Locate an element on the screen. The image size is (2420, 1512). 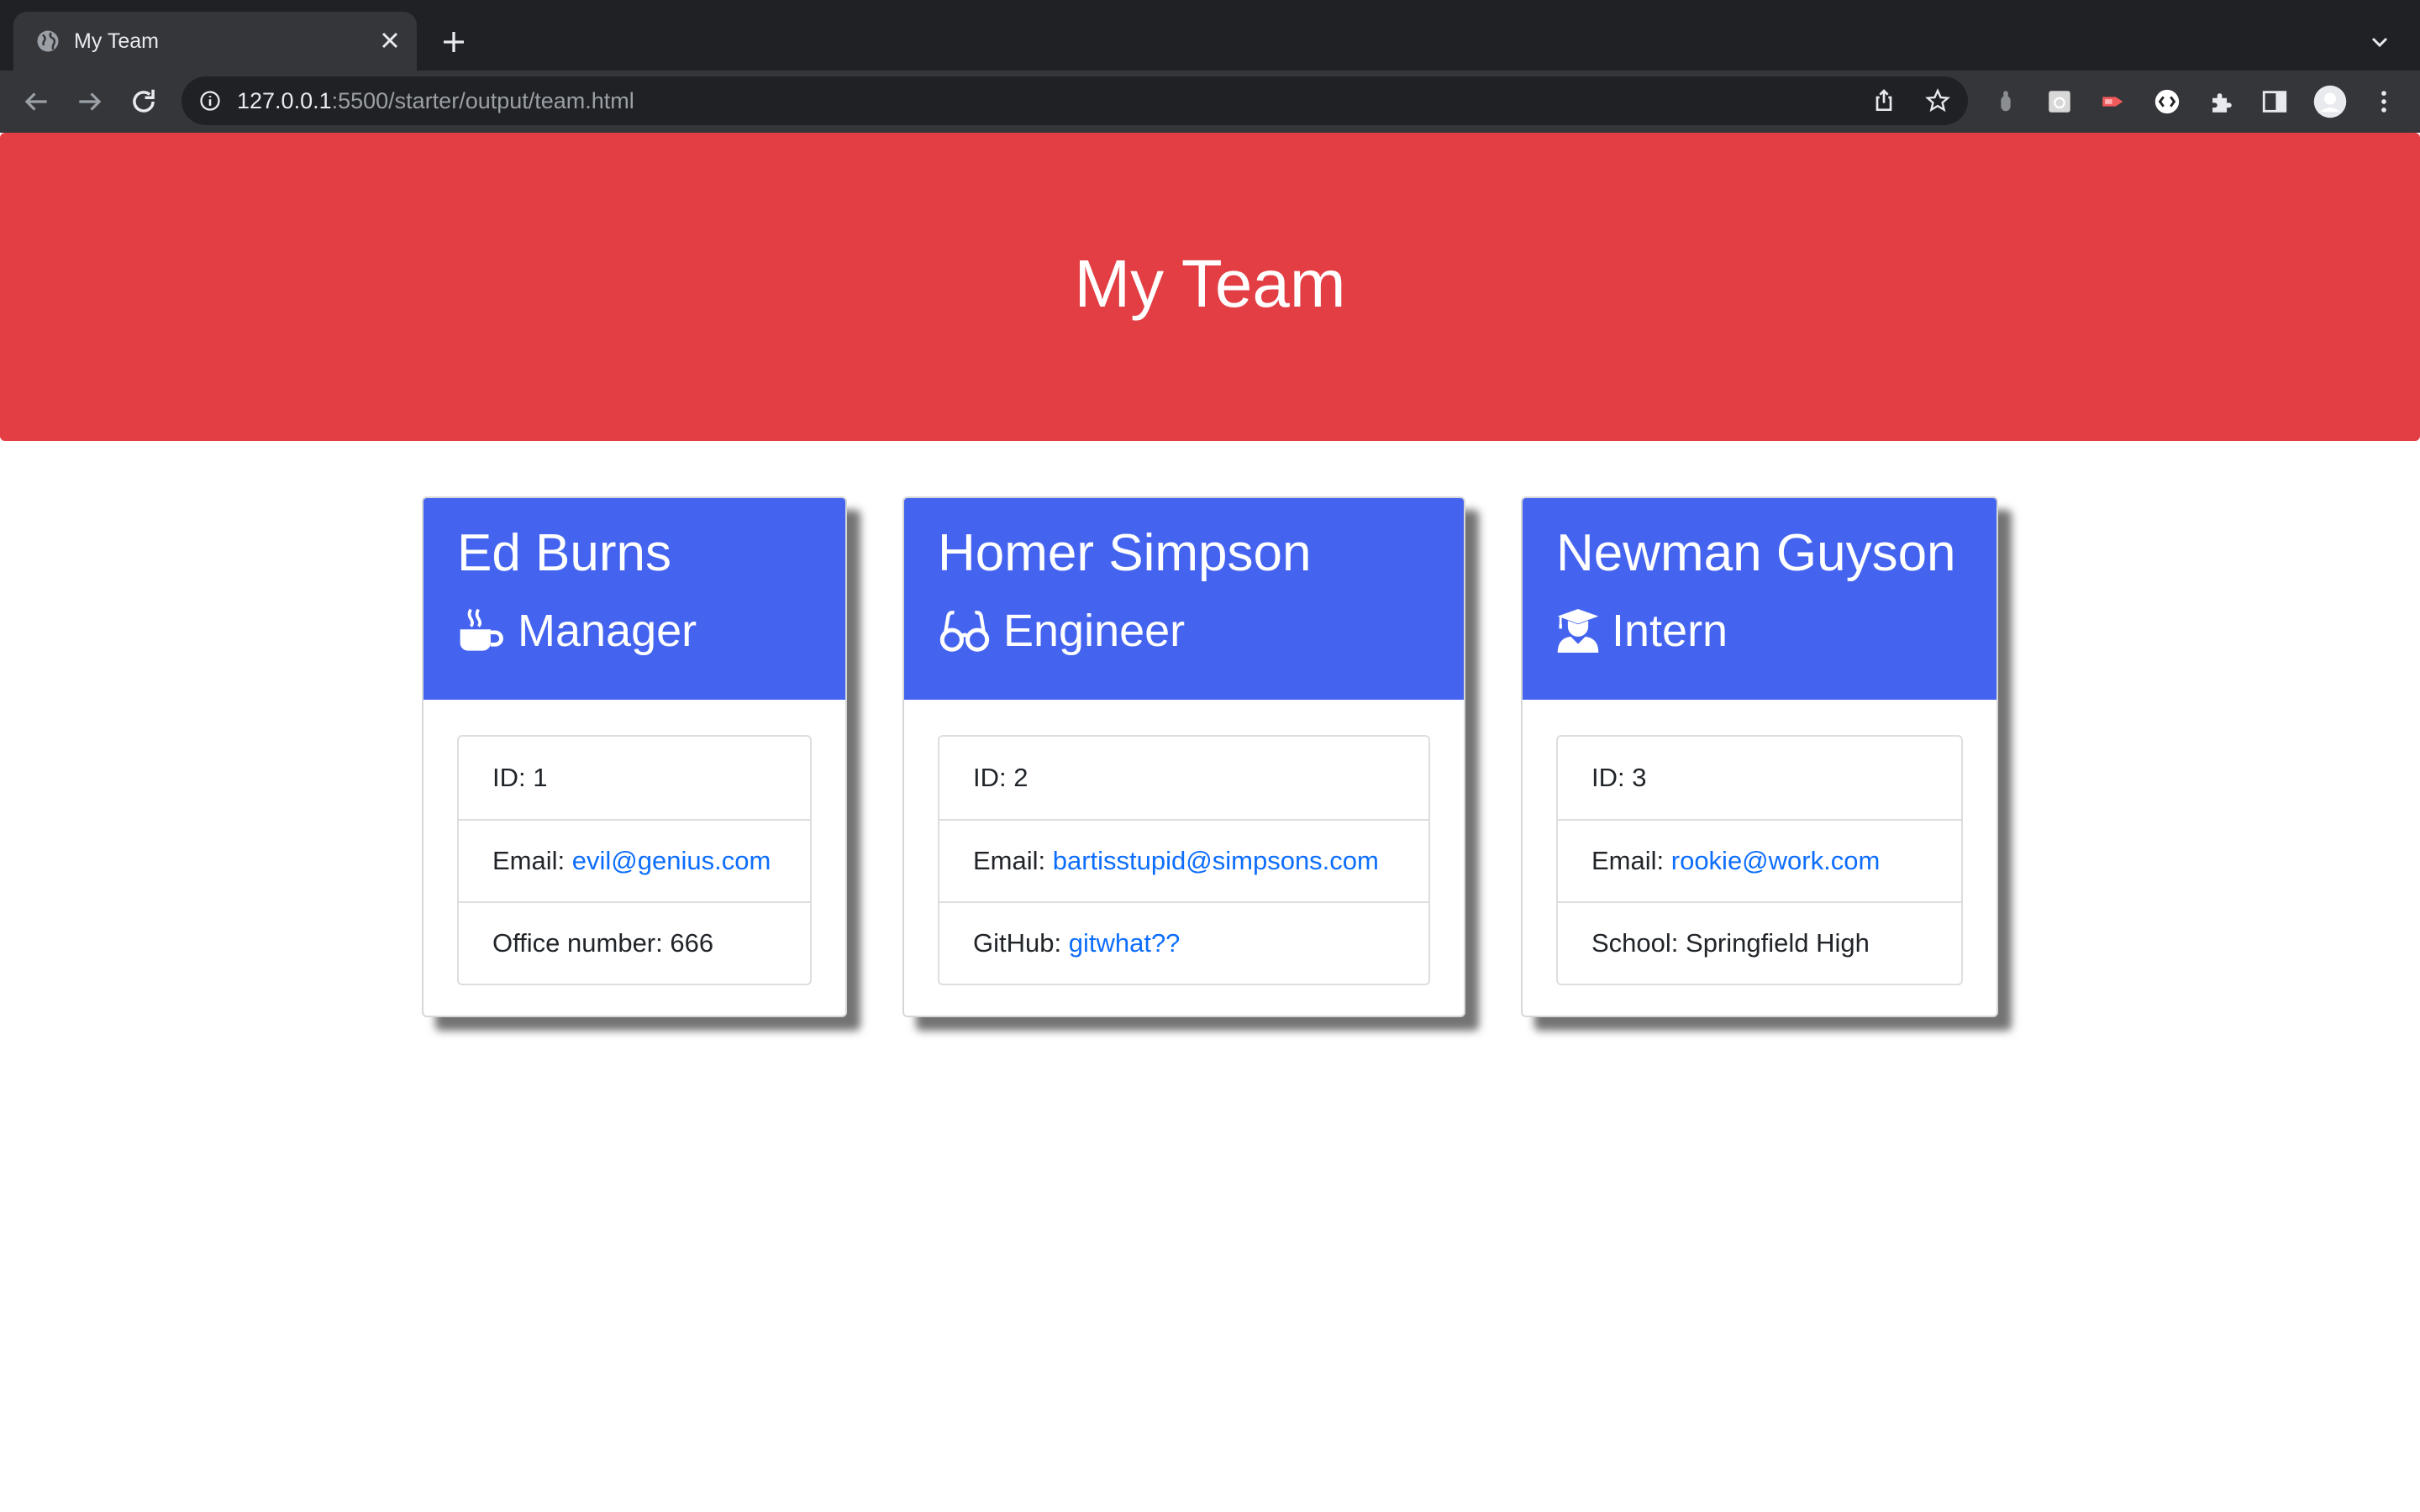
employee-id-text: ID: 3 is located at coordinates (1619, 777).